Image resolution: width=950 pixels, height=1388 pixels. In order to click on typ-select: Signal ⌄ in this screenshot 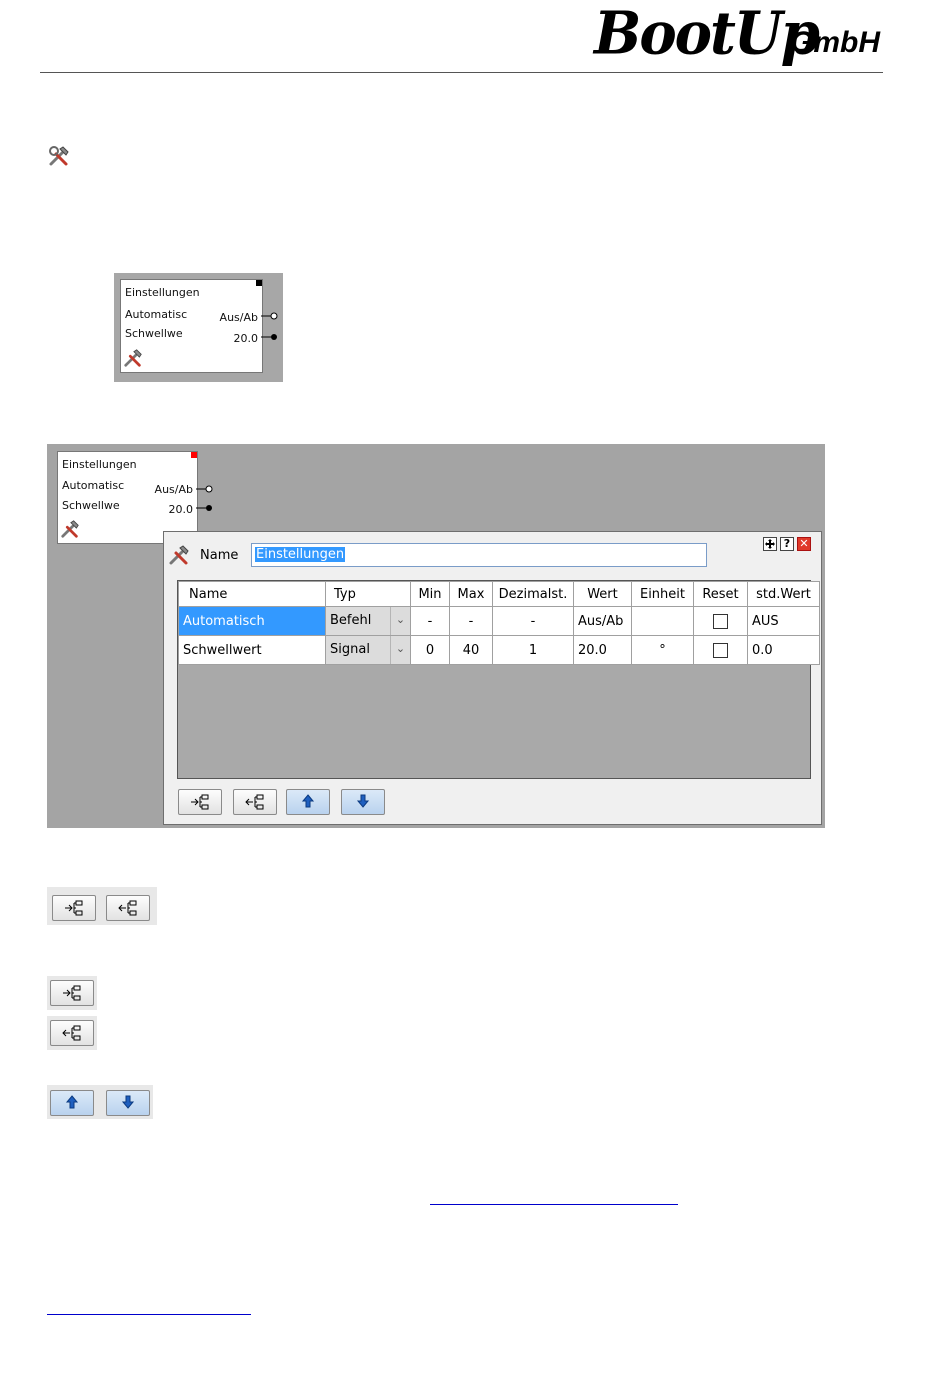, I will do `click(368, 650)`.